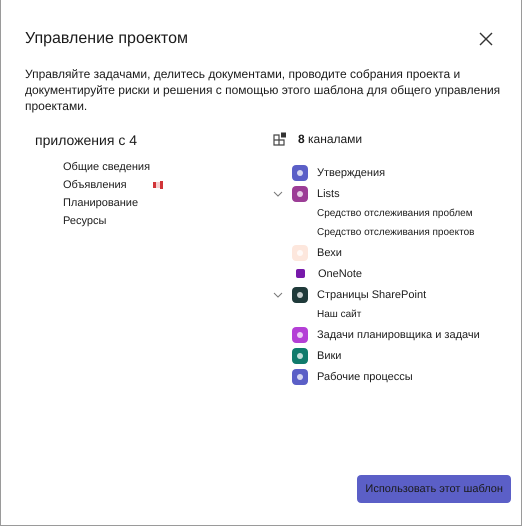 The width and height of the screenshot is (522, 526). What do you see at coordinates (434, 489) in the screenshot?
I see `use-template-button: Использовать этот шаблон` at bounding box center [434, 489].